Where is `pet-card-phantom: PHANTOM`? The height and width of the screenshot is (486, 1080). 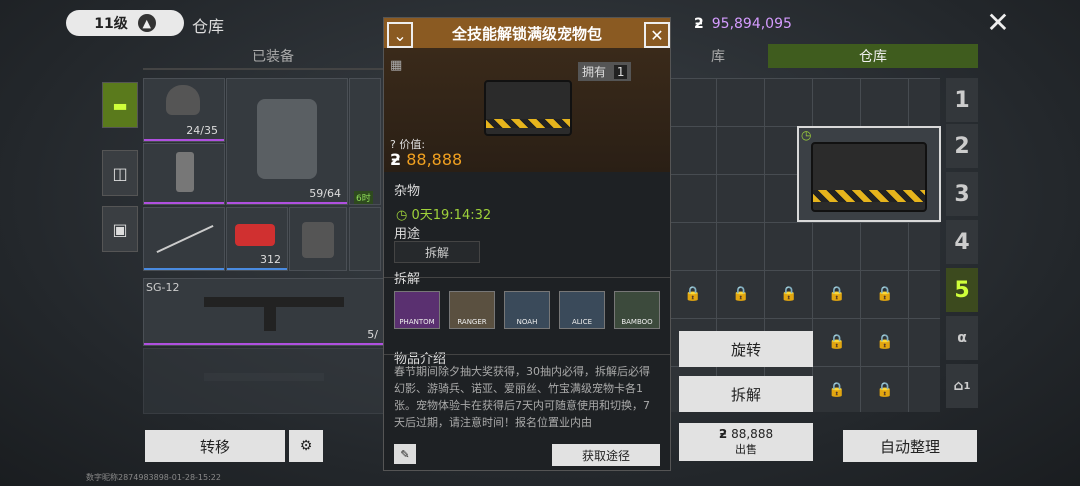
pet-card-phantom: PHANTOM is located at coordinates (417, 310).